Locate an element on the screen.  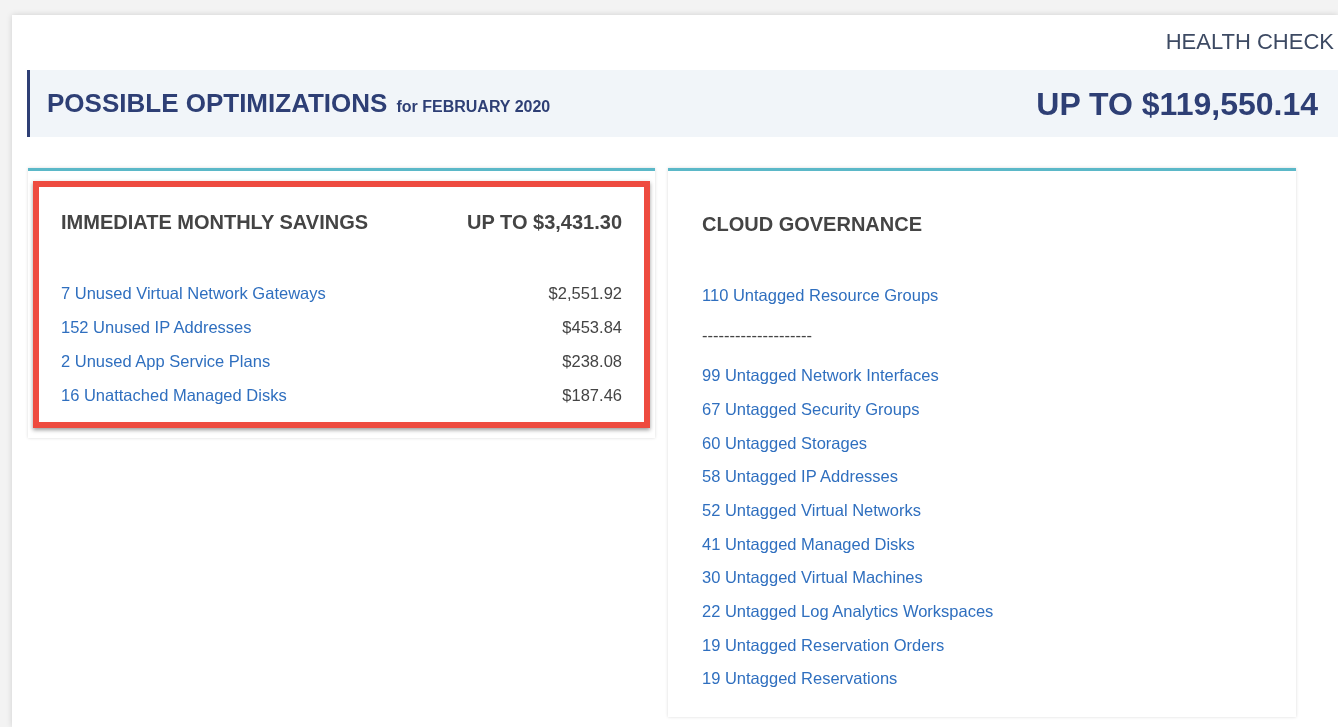
governance-title: CLOUD GOVERNANCE is located at coordinates (812, 224).